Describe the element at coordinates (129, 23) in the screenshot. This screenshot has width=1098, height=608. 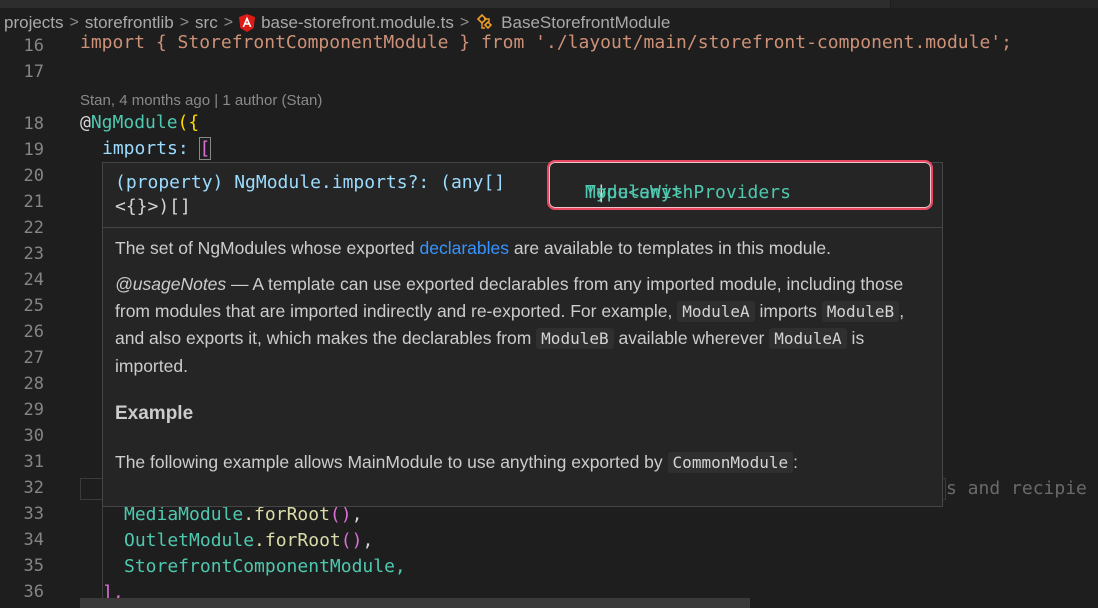
I see `breadcrumb-storefrontlib: storefrontlib` at that location.